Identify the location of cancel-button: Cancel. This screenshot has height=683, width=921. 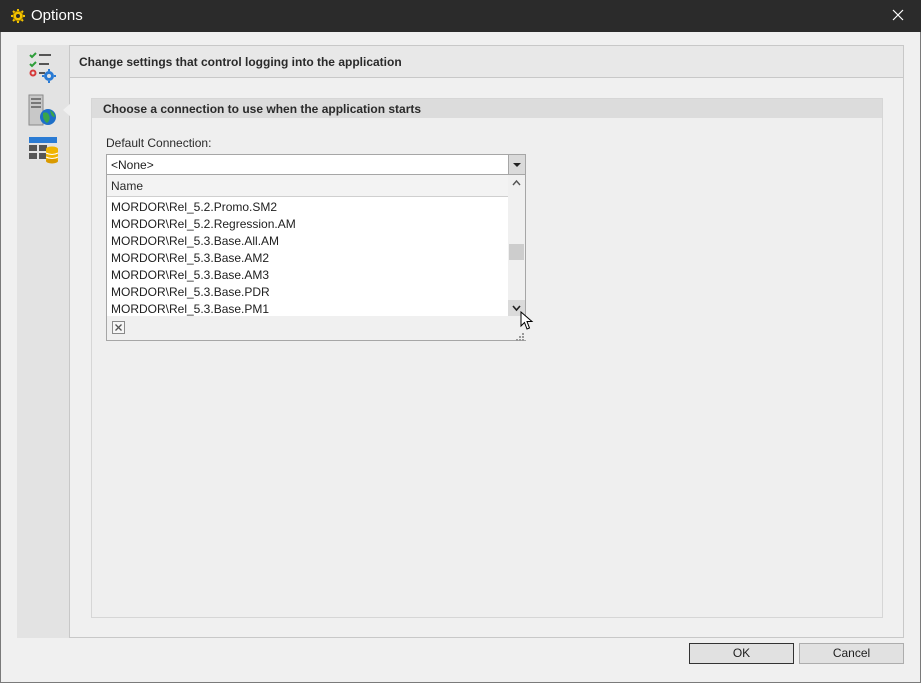
(851, 653).